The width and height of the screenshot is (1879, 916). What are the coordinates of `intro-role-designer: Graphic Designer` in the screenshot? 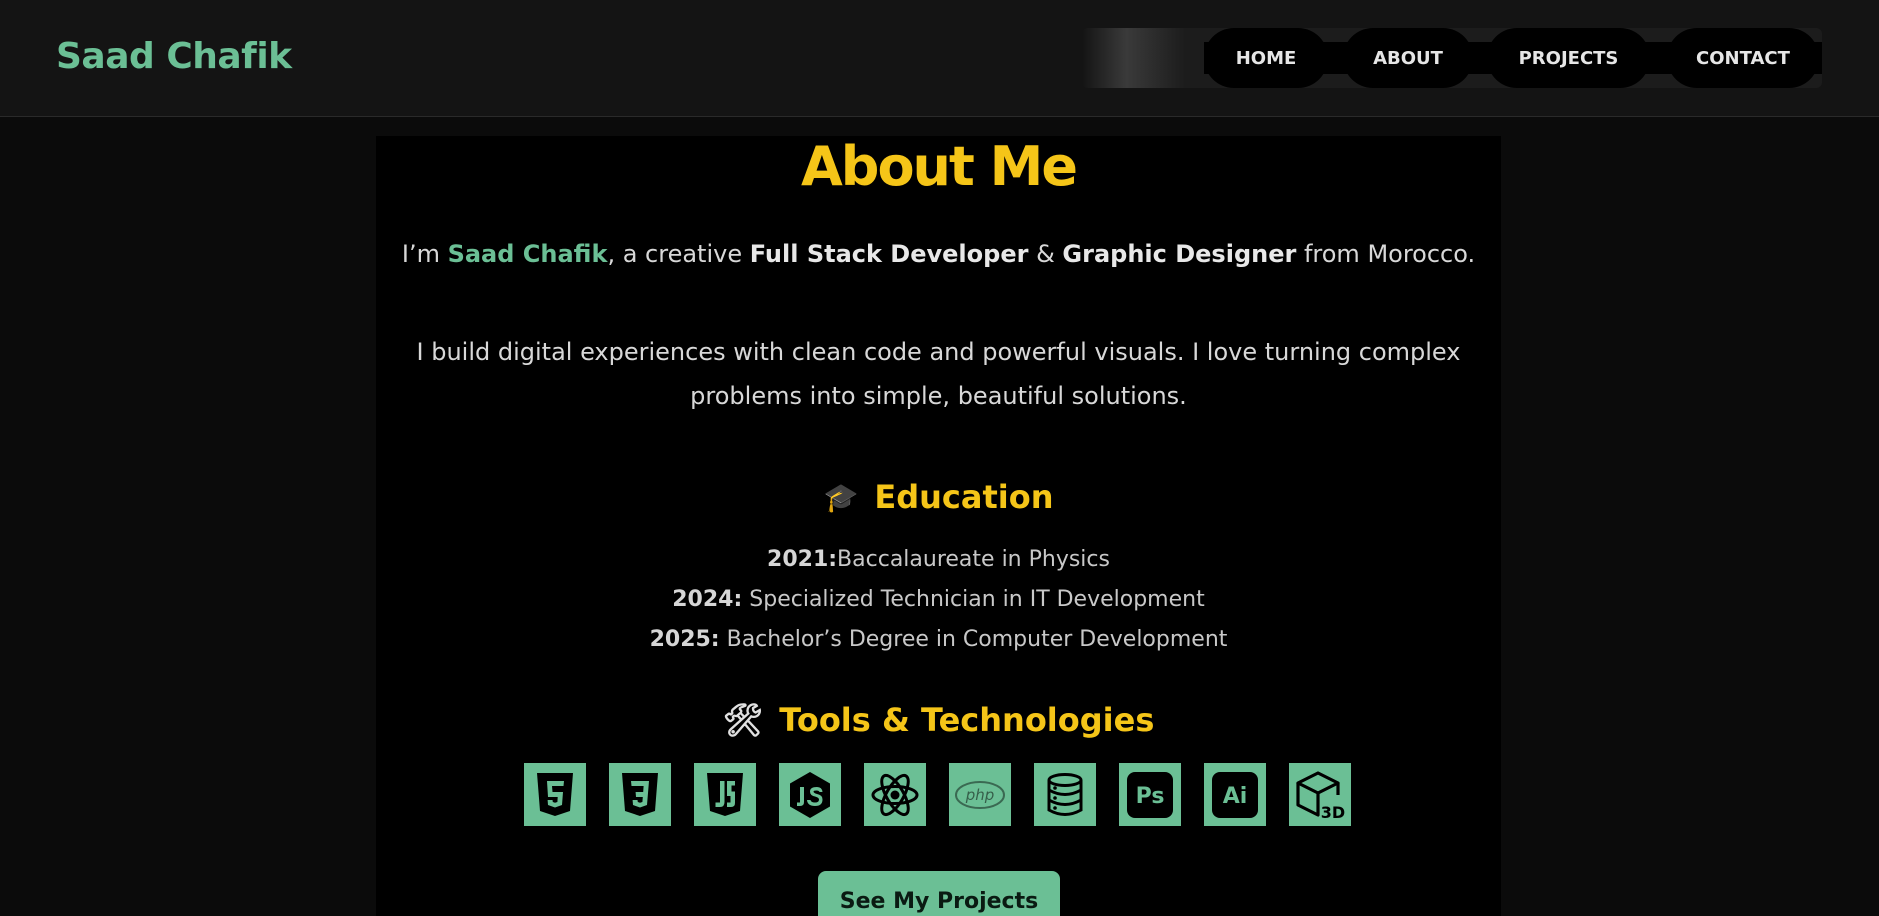 It's located at (1179, 254).